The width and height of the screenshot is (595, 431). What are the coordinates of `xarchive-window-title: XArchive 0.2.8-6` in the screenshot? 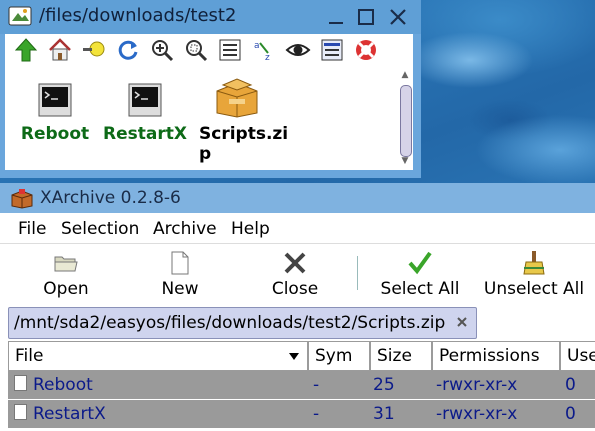 It's located at (110, 198).